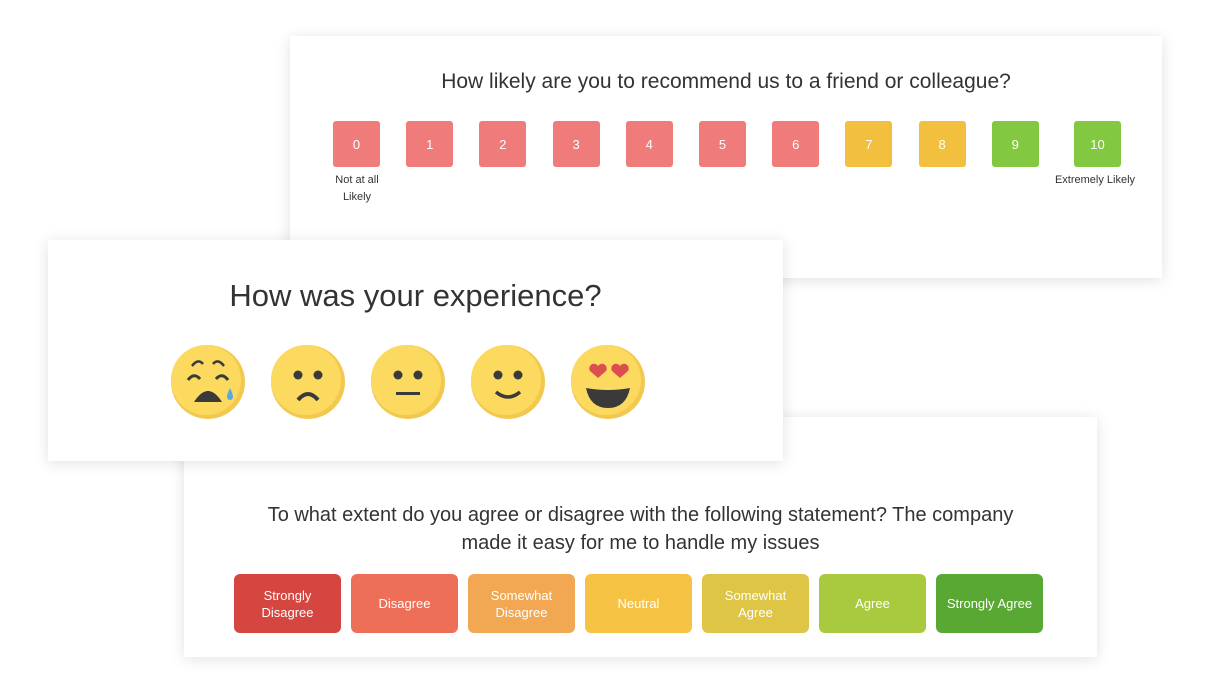  I want to click on agreement-option-label: Strongly Agree, so click(989, 603).